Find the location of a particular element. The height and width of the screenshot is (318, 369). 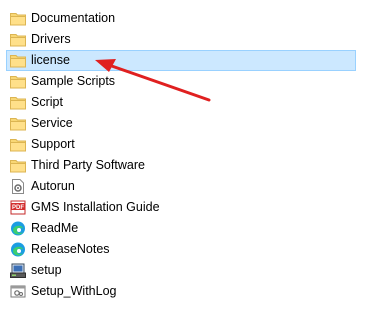

svg-text: PDF is located at coordinates (18, 208).